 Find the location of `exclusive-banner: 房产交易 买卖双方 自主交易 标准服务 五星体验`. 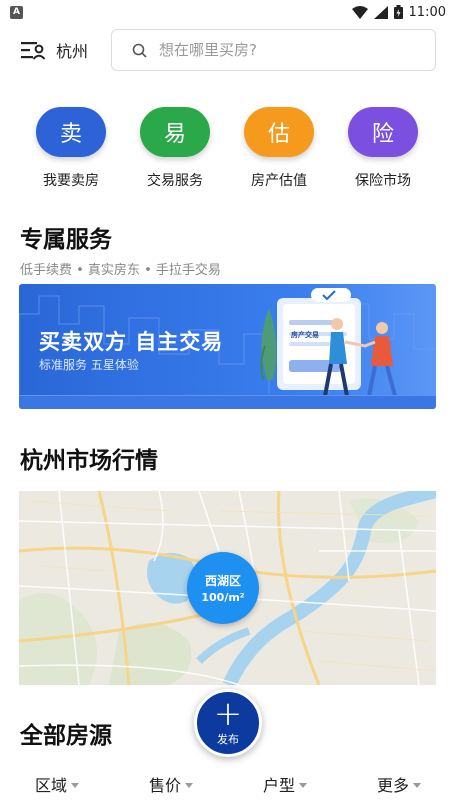

exclusive-banner: 房产交易 买卖双方 自主交易 标准服务 五星体验 is located at coordinates (227, 346).